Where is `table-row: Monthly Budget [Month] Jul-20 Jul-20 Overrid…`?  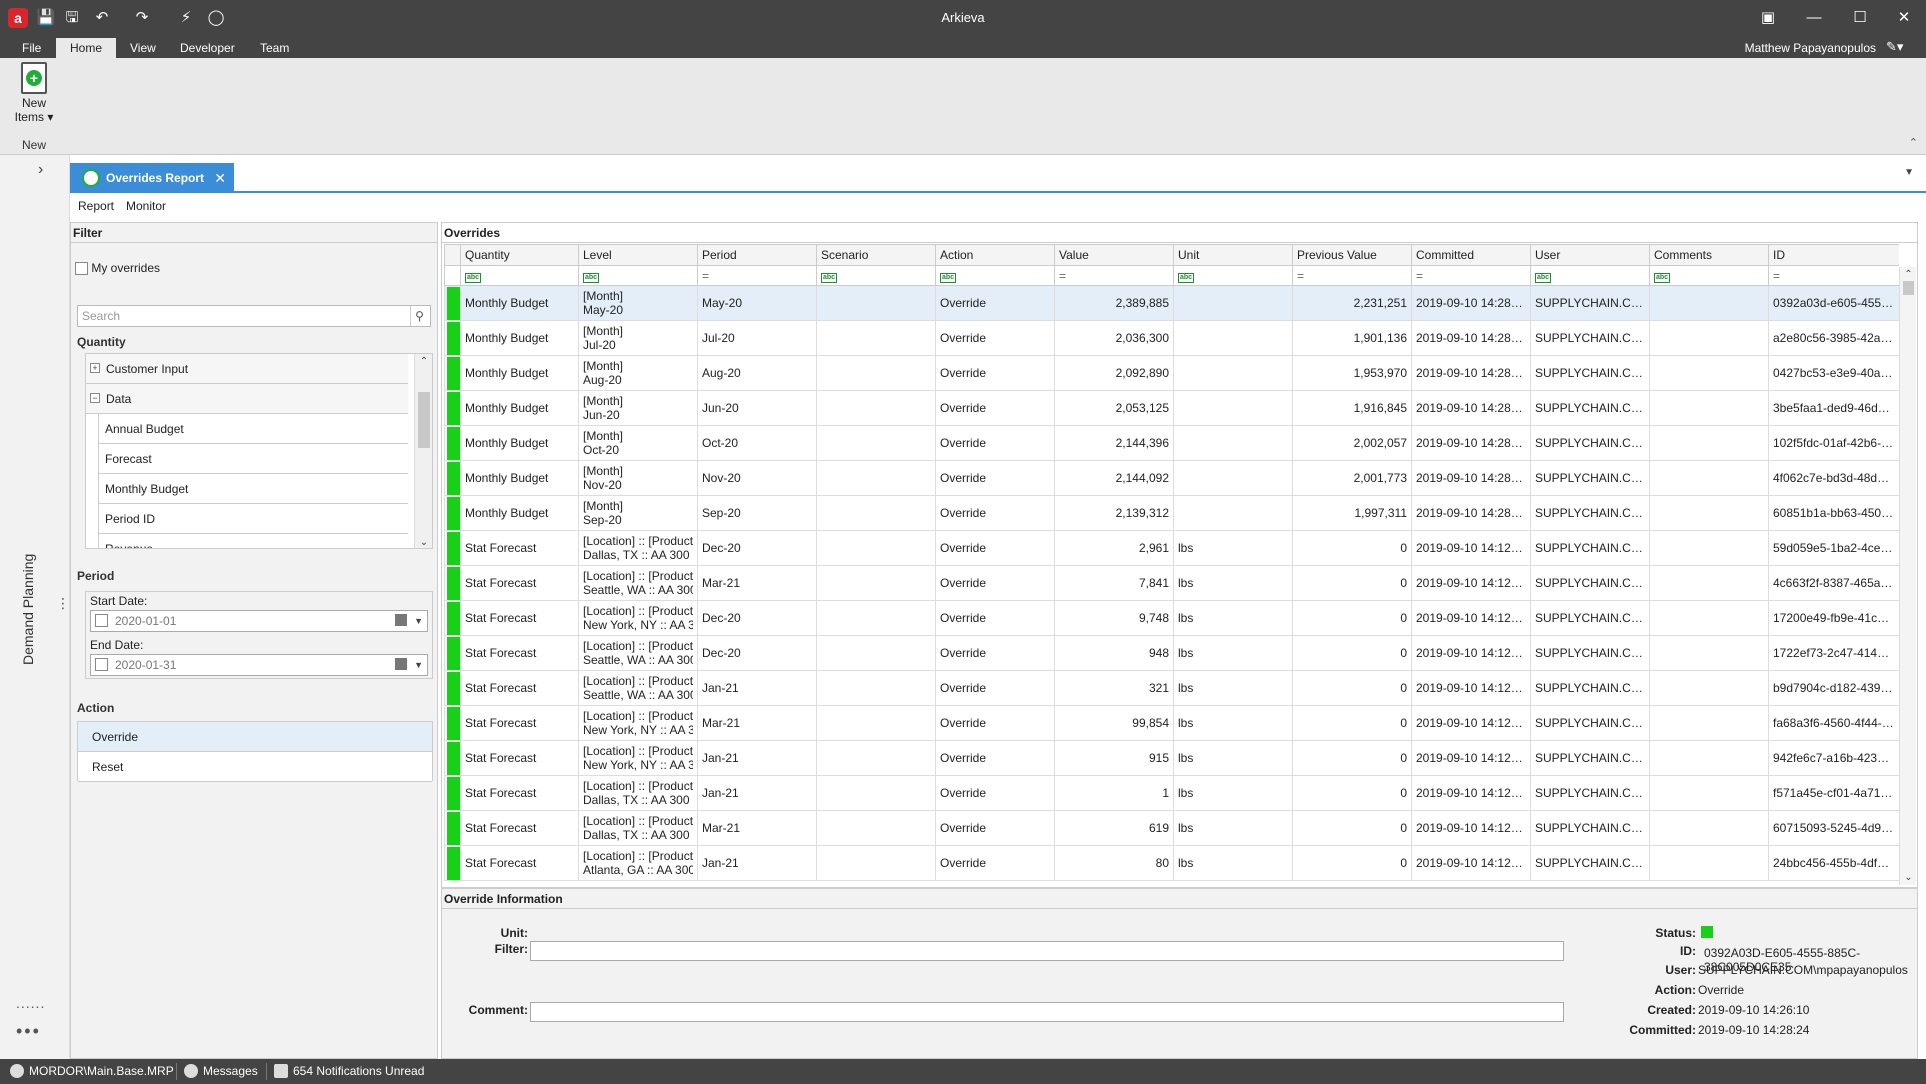 table-row: Monthly Budget [Month] Jul-20 Jul-20 Overrid… is located at coordinates (1171, 338).